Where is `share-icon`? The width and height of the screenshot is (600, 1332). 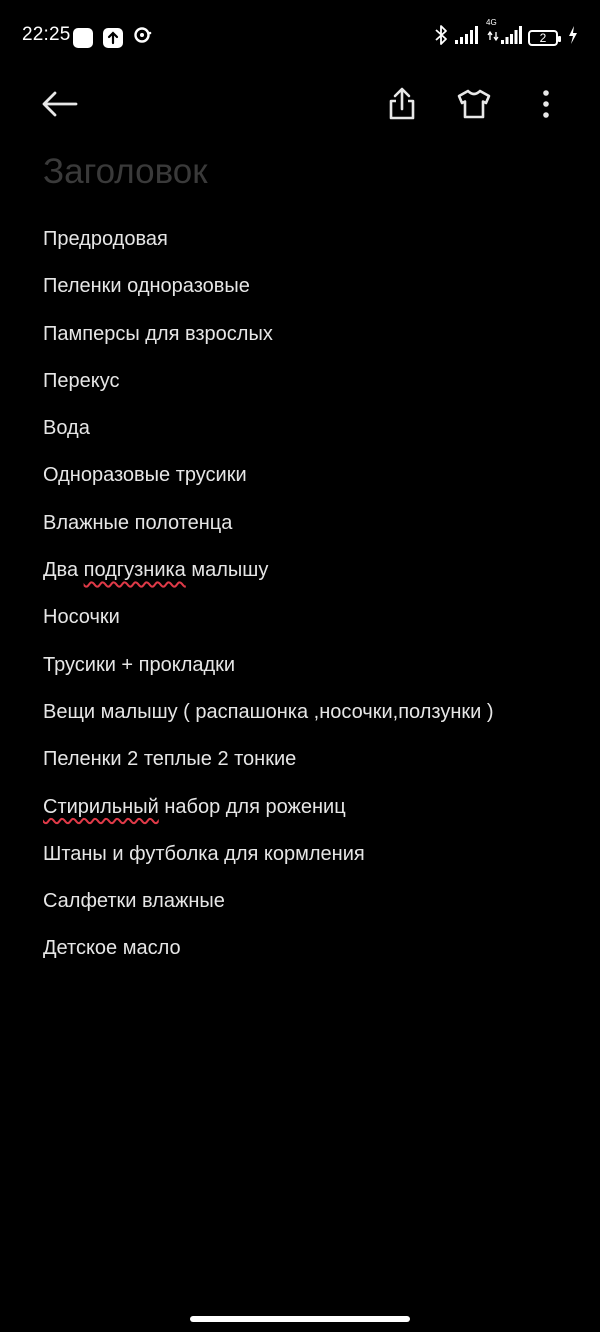
share-icon is located at coordinates (402, 103).